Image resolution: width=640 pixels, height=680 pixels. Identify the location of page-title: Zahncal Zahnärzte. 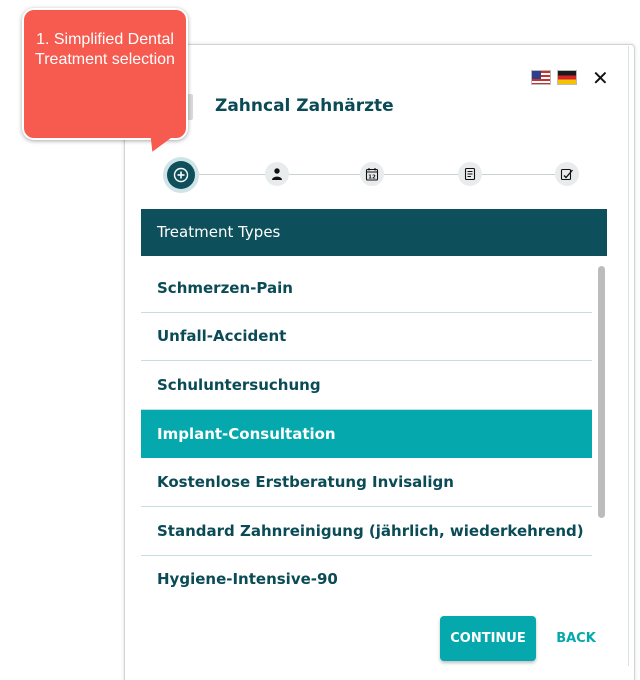
(304, 106).